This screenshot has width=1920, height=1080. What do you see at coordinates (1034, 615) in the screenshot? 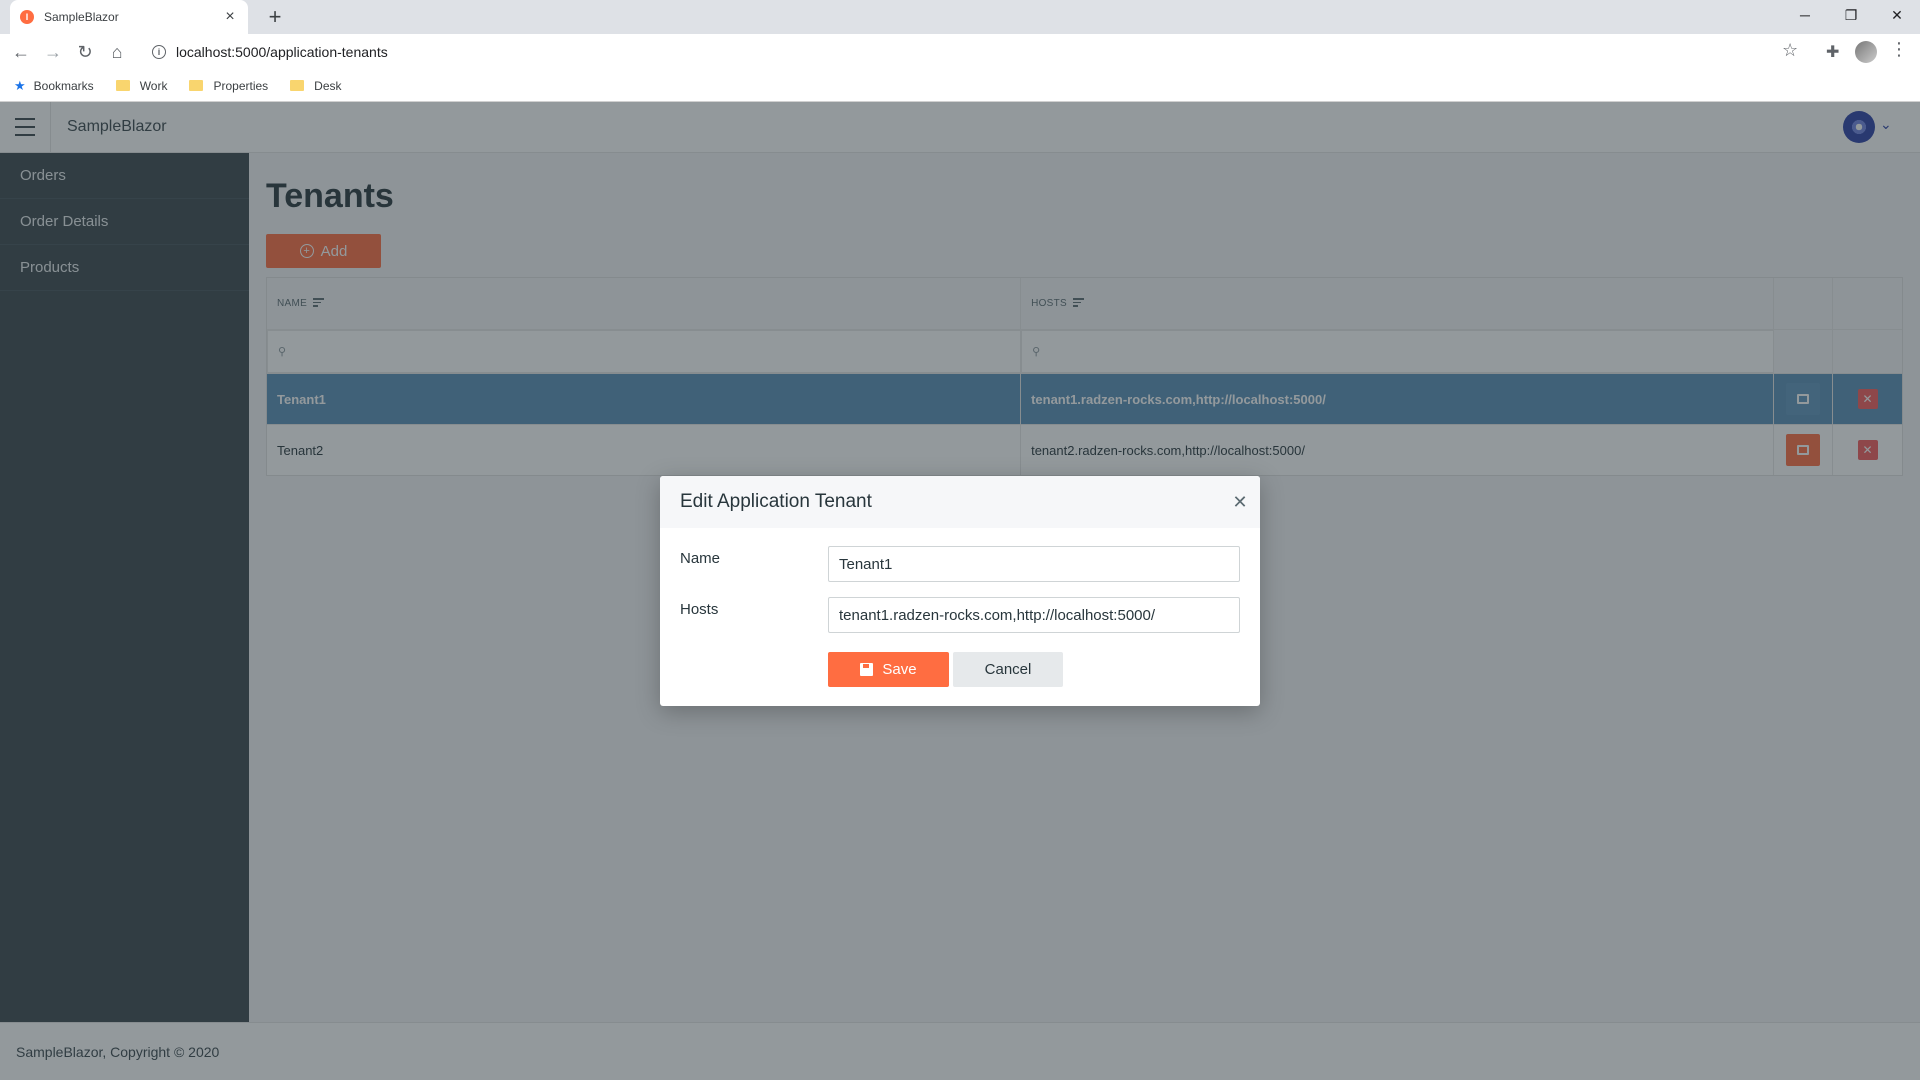
I see `hosts-input` at bounding box center [1034, 615].